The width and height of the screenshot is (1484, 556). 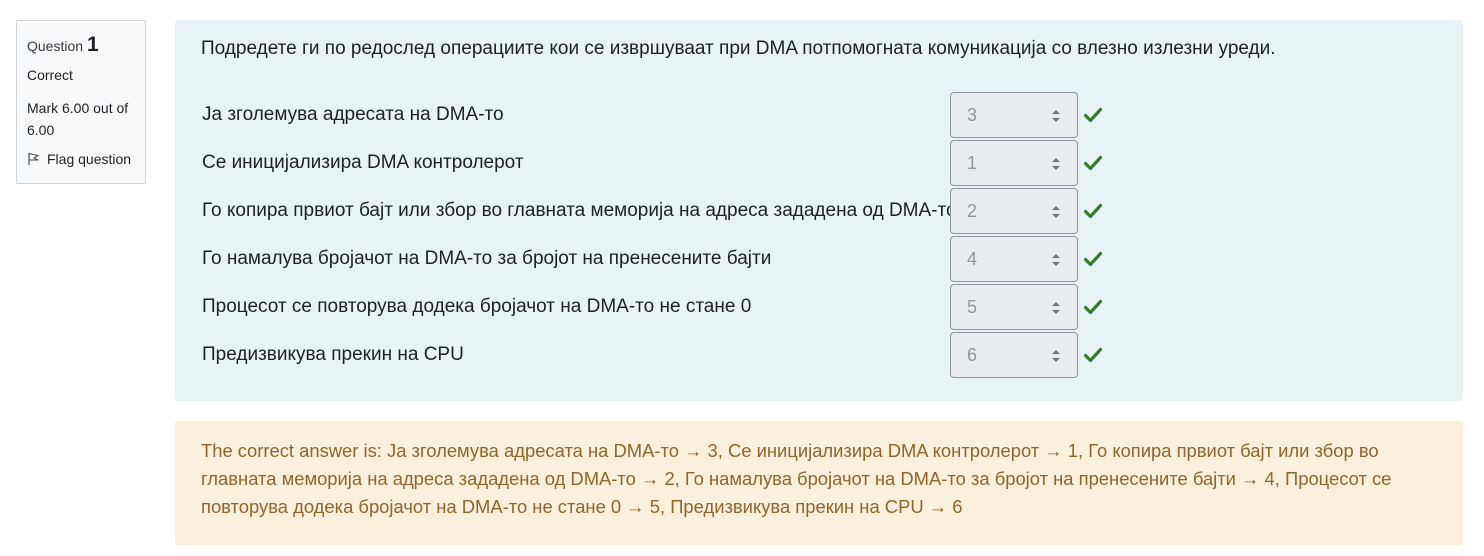 I want to click on flag-outline-icon, so click(x=33, y=158).